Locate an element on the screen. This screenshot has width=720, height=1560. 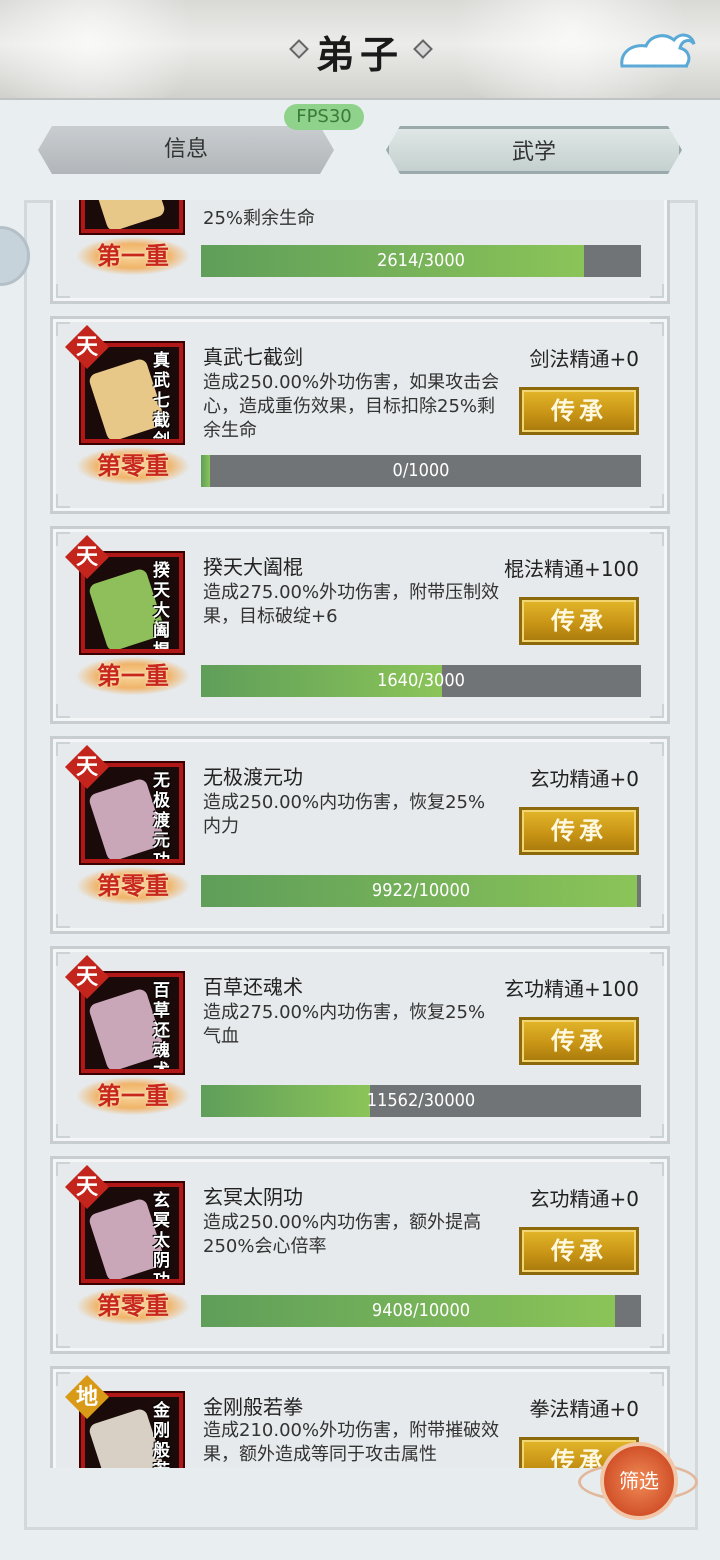
skill-description: 造成275.00%内功伤害，恢复25%气血 is located at coordinates (344, 1024).